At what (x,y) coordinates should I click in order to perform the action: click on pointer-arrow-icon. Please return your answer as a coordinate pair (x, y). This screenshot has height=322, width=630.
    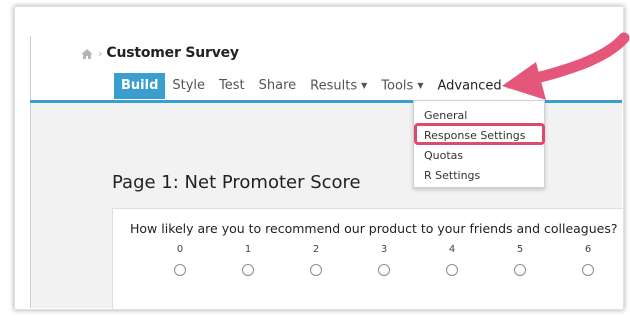
    Looking at the image, I should click on (566, 66).